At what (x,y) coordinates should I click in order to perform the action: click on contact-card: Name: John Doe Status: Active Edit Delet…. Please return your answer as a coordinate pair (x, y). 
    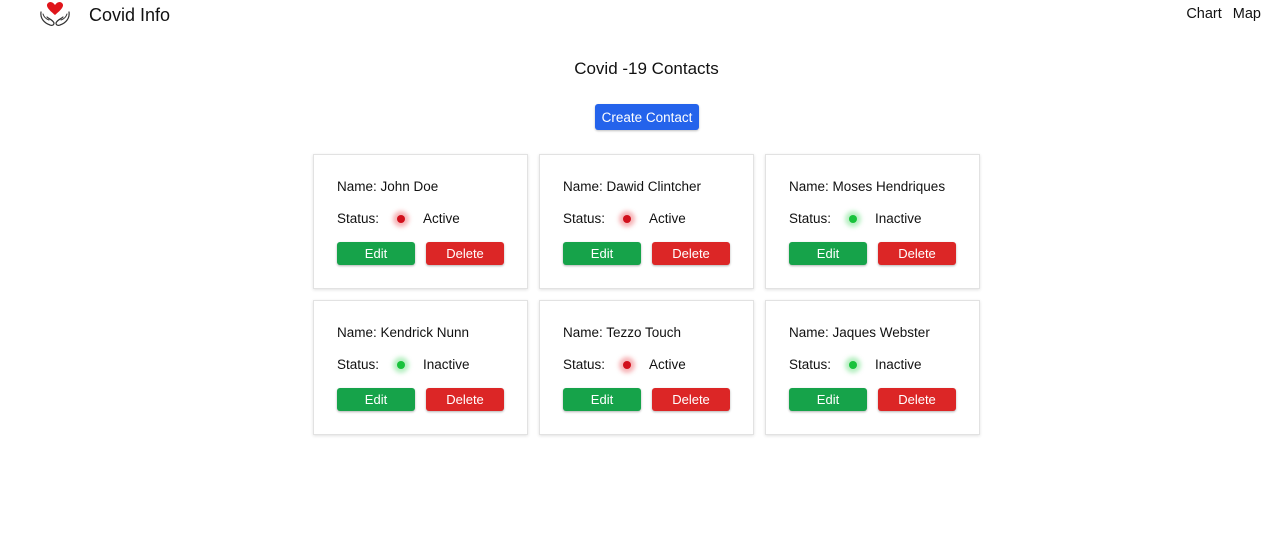
    Looking at the image, I should click on (420, 221).